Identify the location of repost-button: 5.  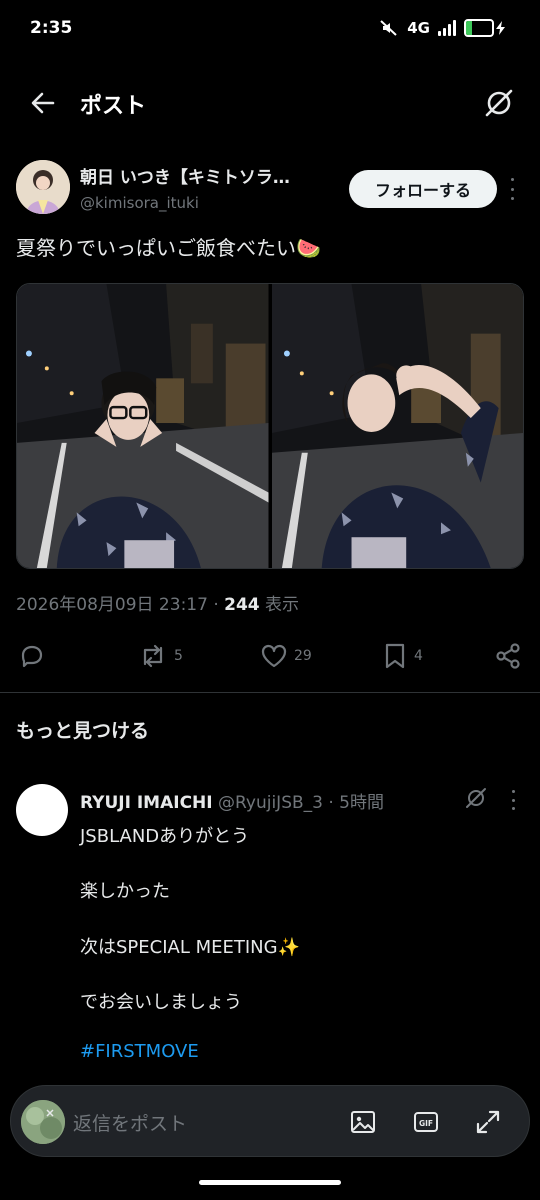
(160, 656).